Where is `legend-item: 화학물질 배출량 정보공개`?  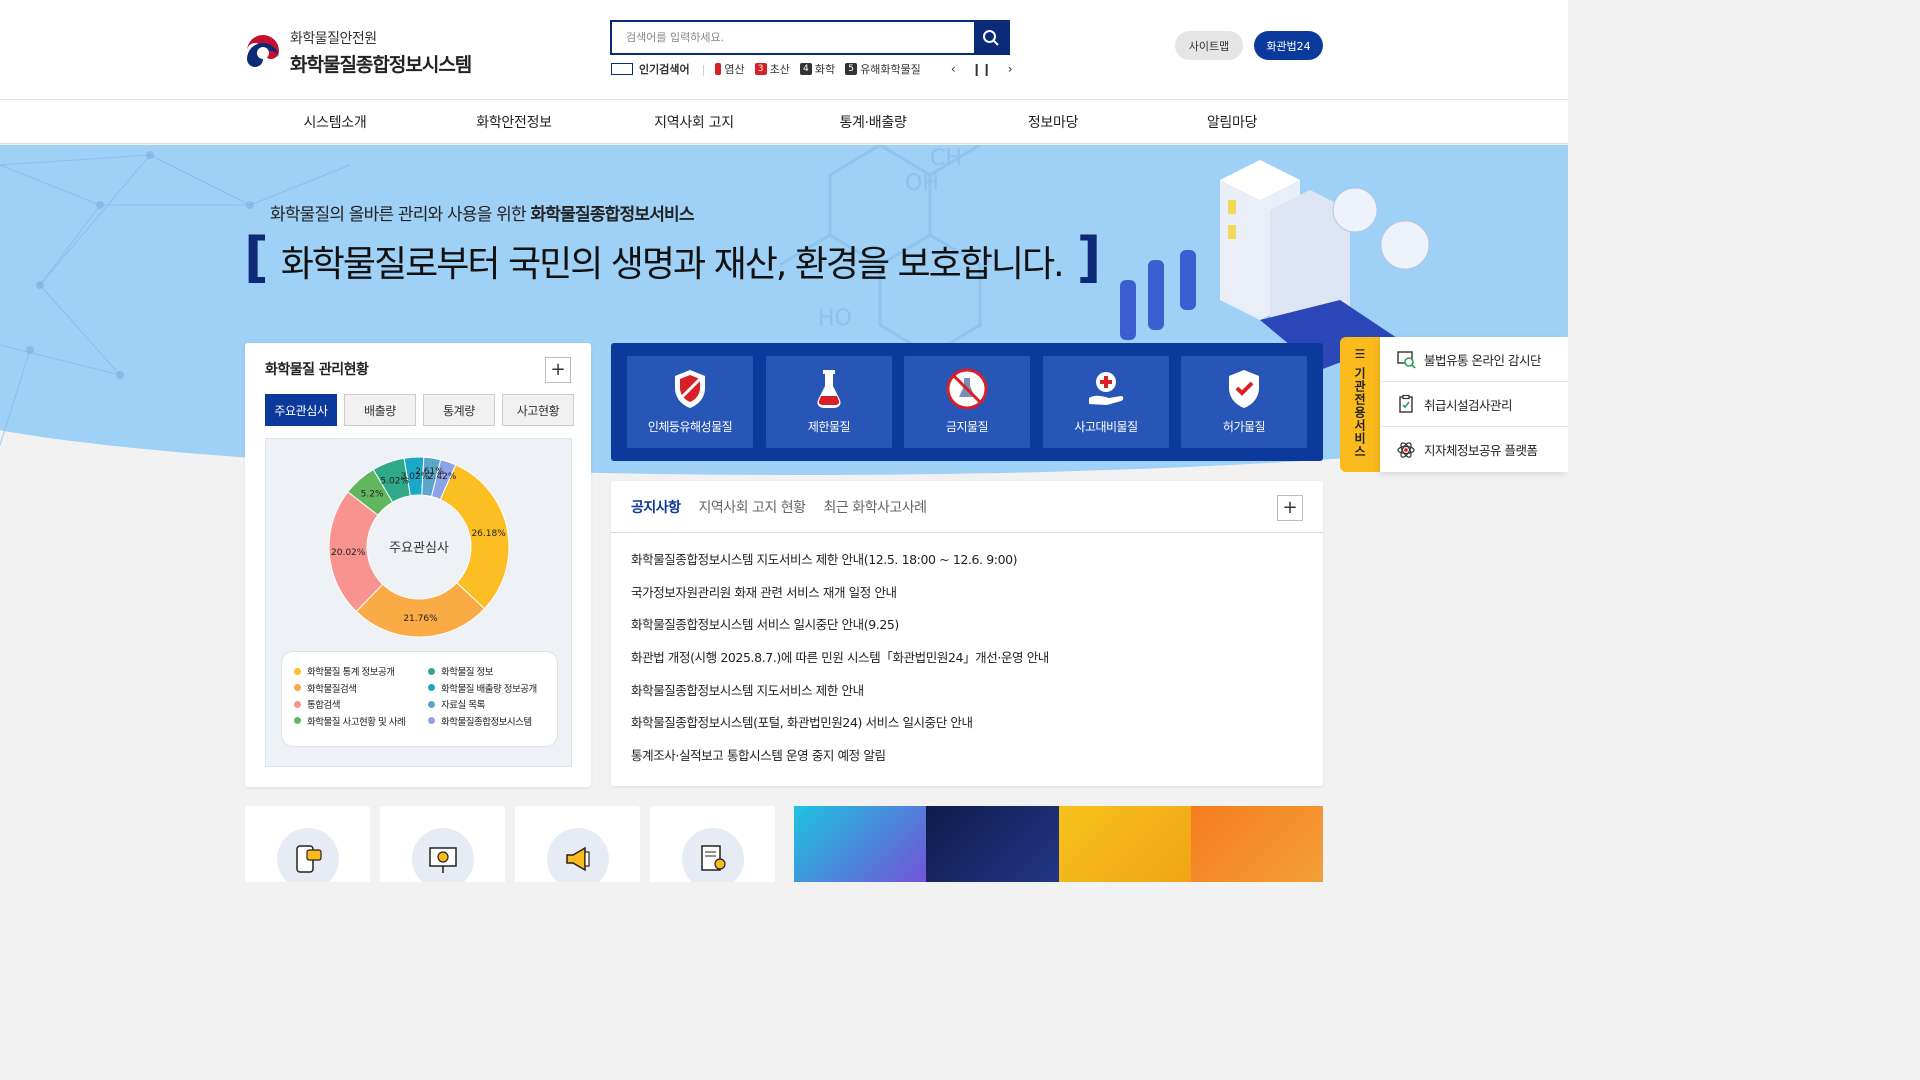 legend-item: 화학물질 배출량 정보공개 is located at coordinates (482, 688).